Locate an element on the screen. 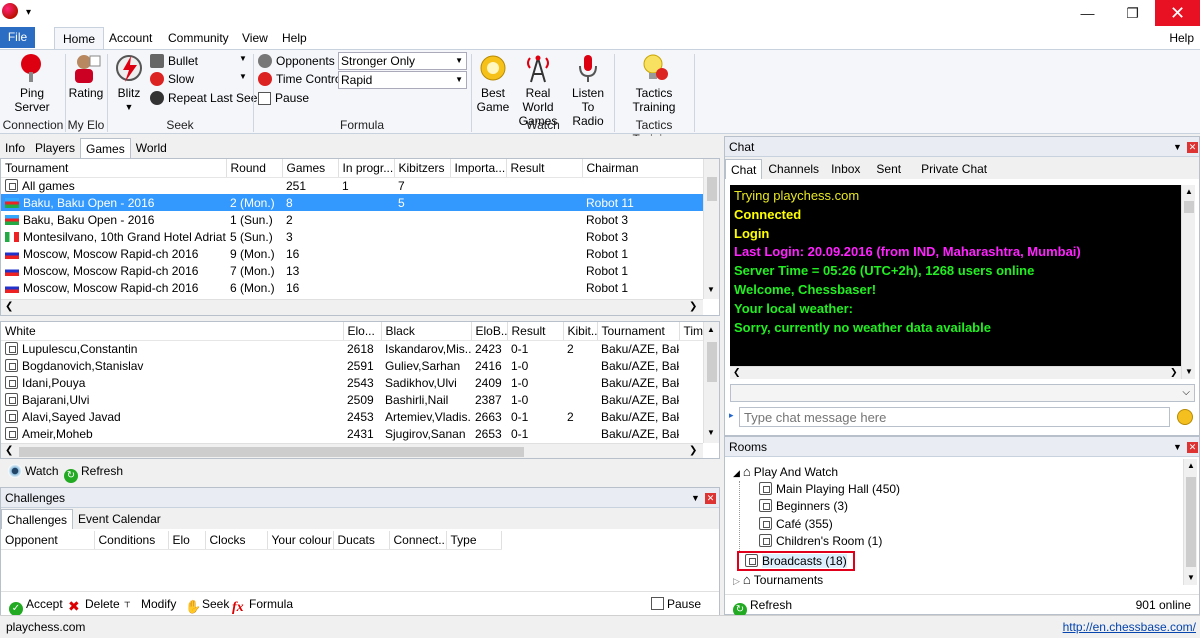 The image size is (1200, 638). file-tab: File is located at coordinates (17, 37).